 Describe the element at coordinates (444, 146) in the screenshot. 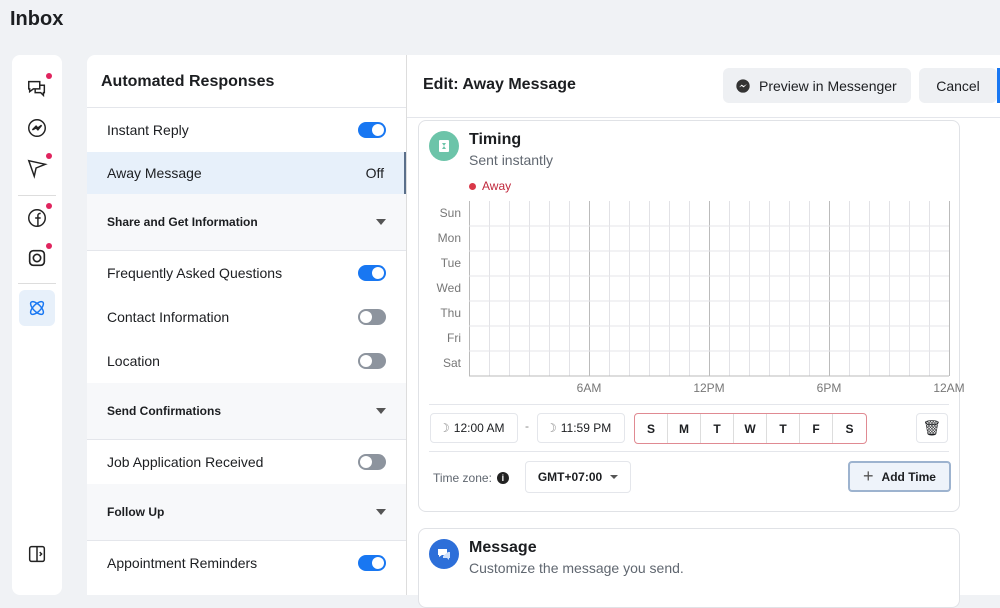

I see `hourglass-icon` at that location.